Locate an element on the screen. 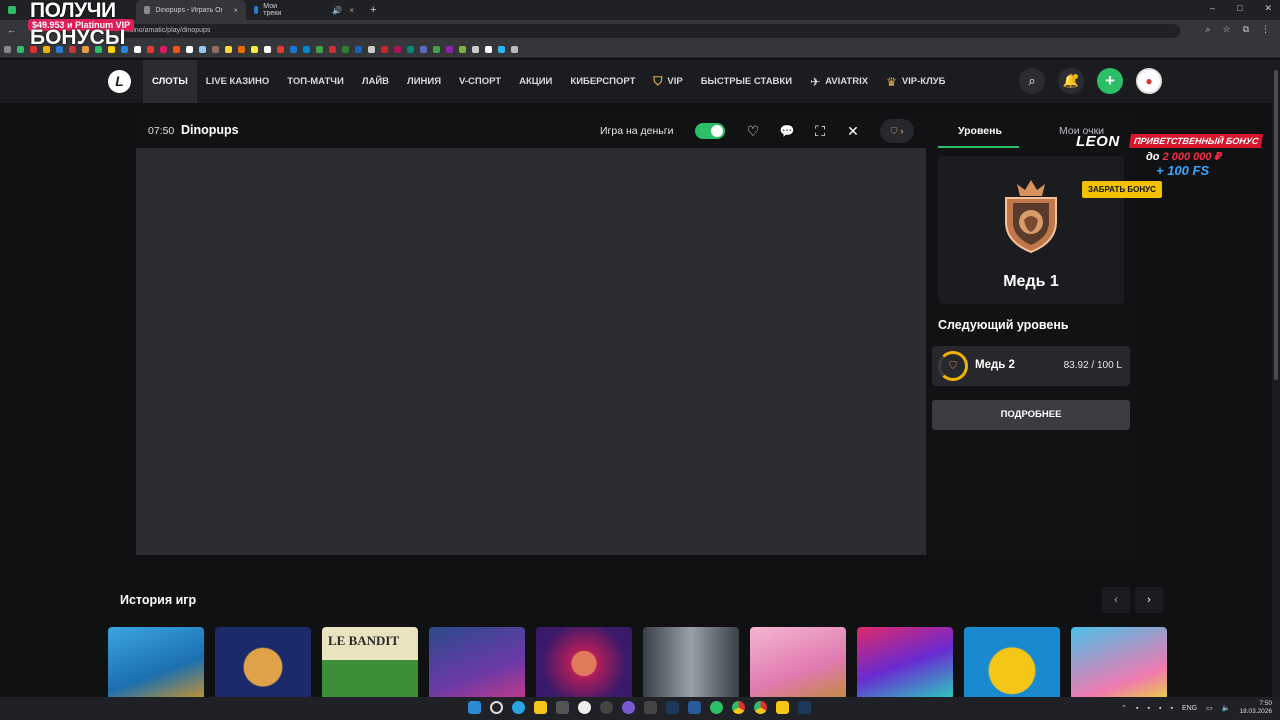 This screenshot has width=1280, height=720. zoom-icon: ⌕ is located at coordinates (1207, 29).